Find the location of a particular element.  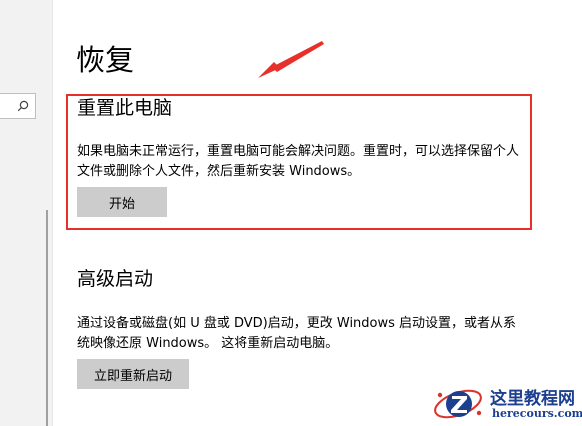

watermark: 这里教程网 herecours.com is located at coordinates (506, 404).